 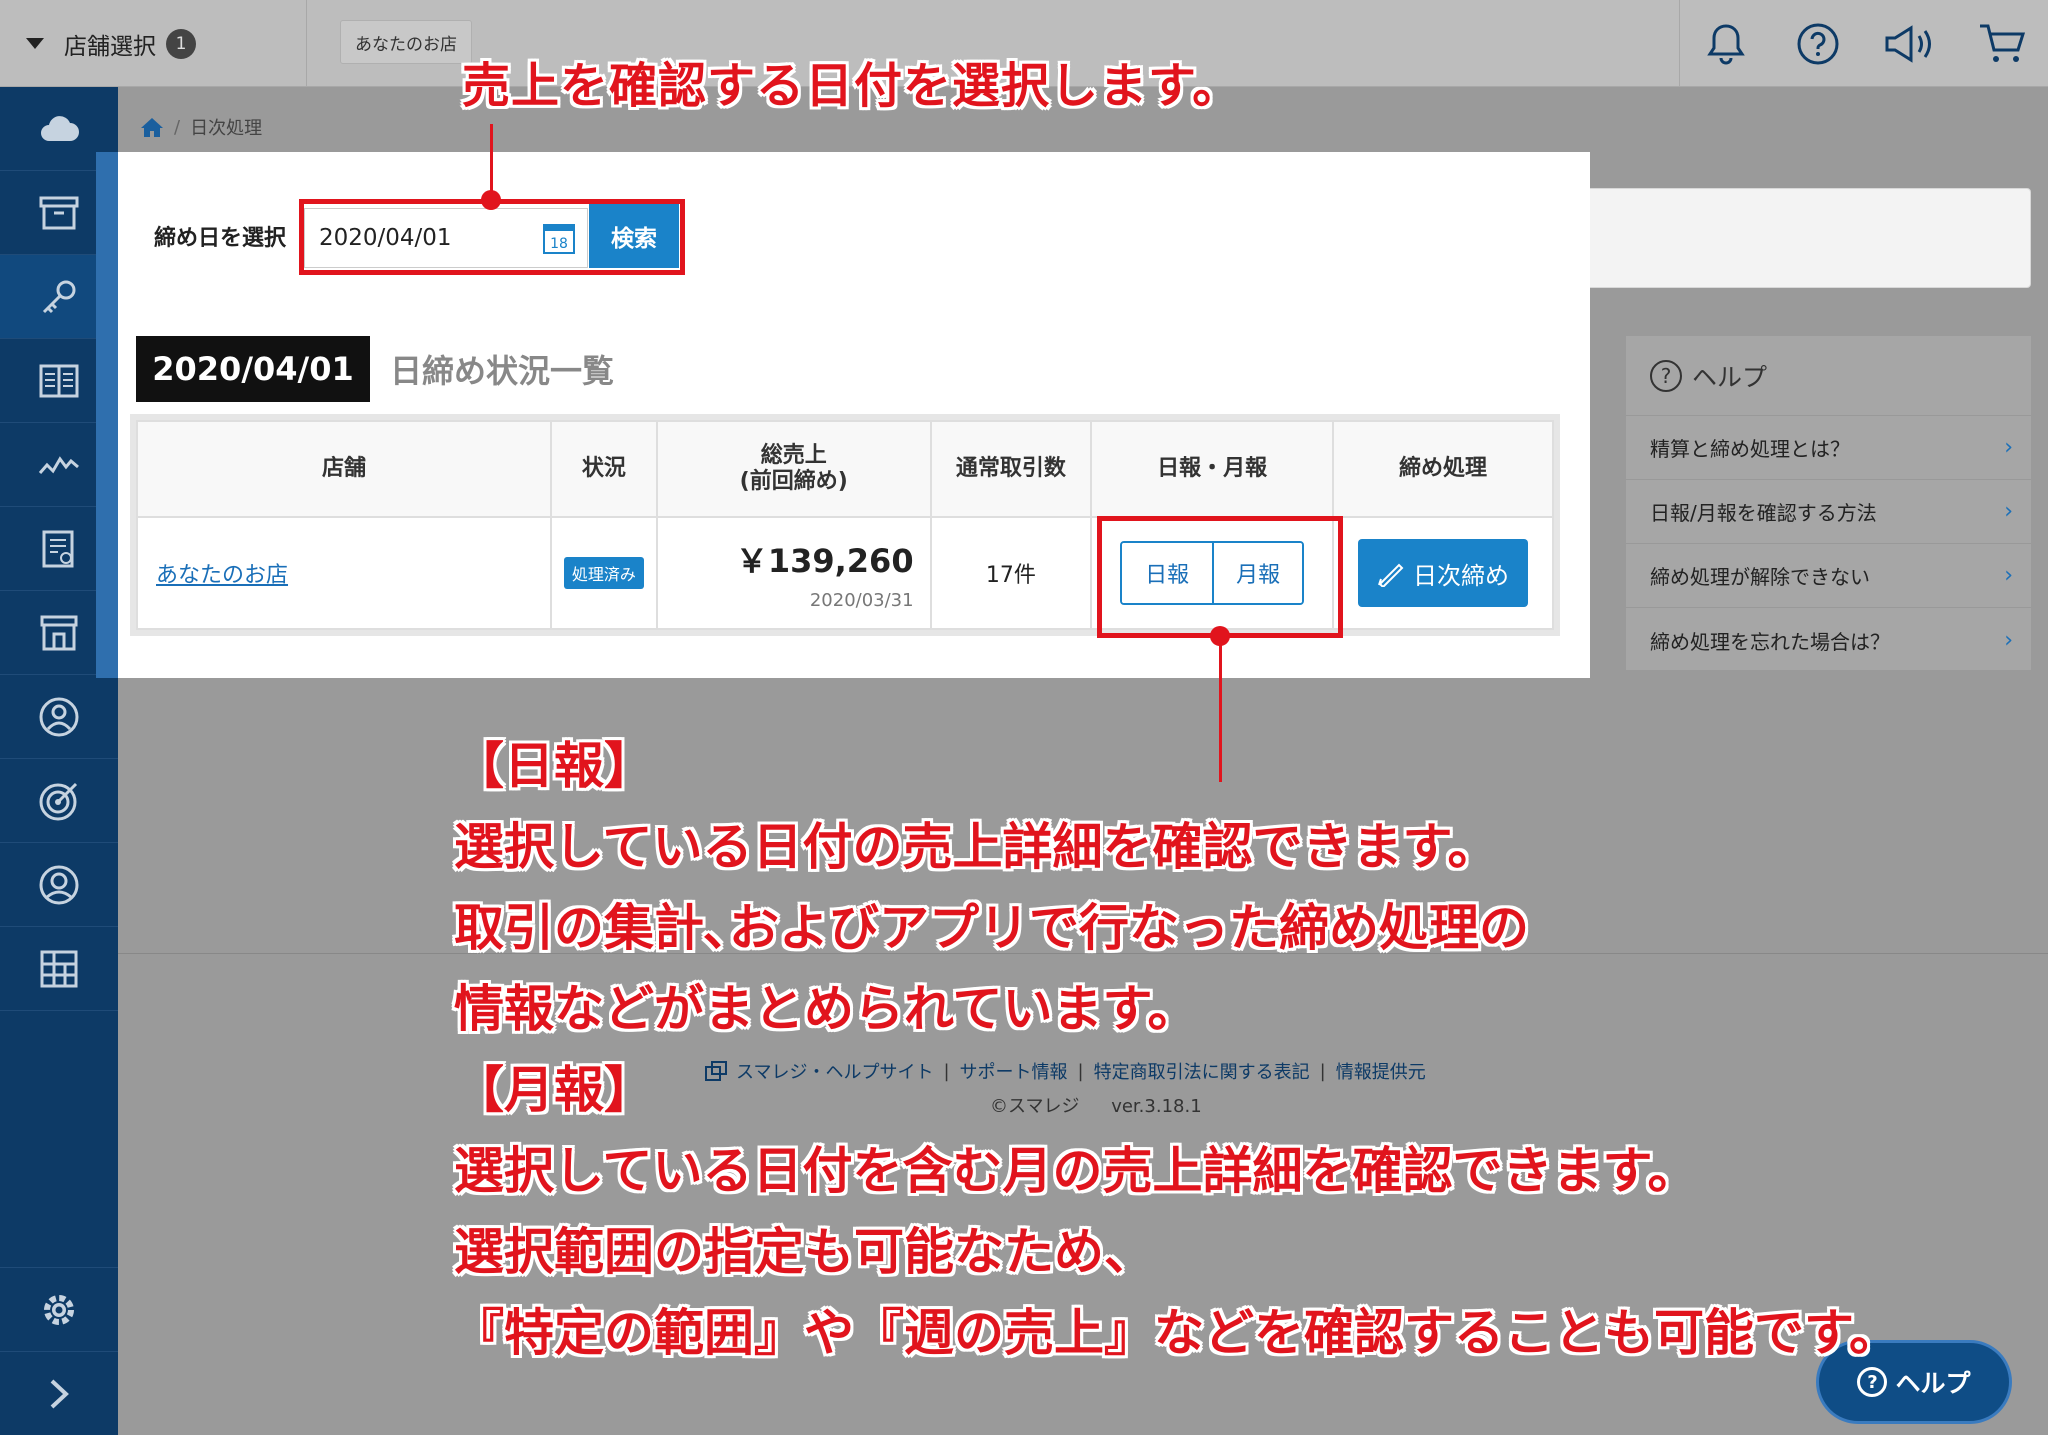 I want to click on grid-icon, so click(x=59, y=968).